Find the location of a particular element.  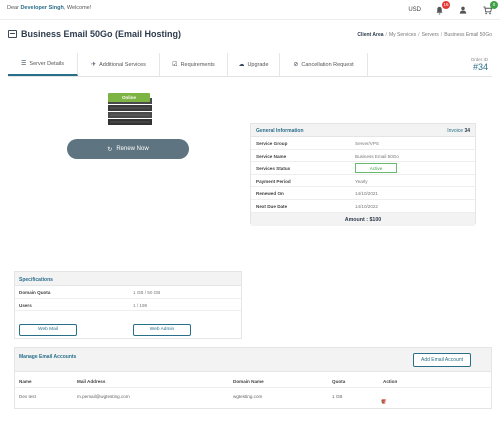

welcome-message: Dear Developer Singh, Welcome! is located at coordinates (49, 8).